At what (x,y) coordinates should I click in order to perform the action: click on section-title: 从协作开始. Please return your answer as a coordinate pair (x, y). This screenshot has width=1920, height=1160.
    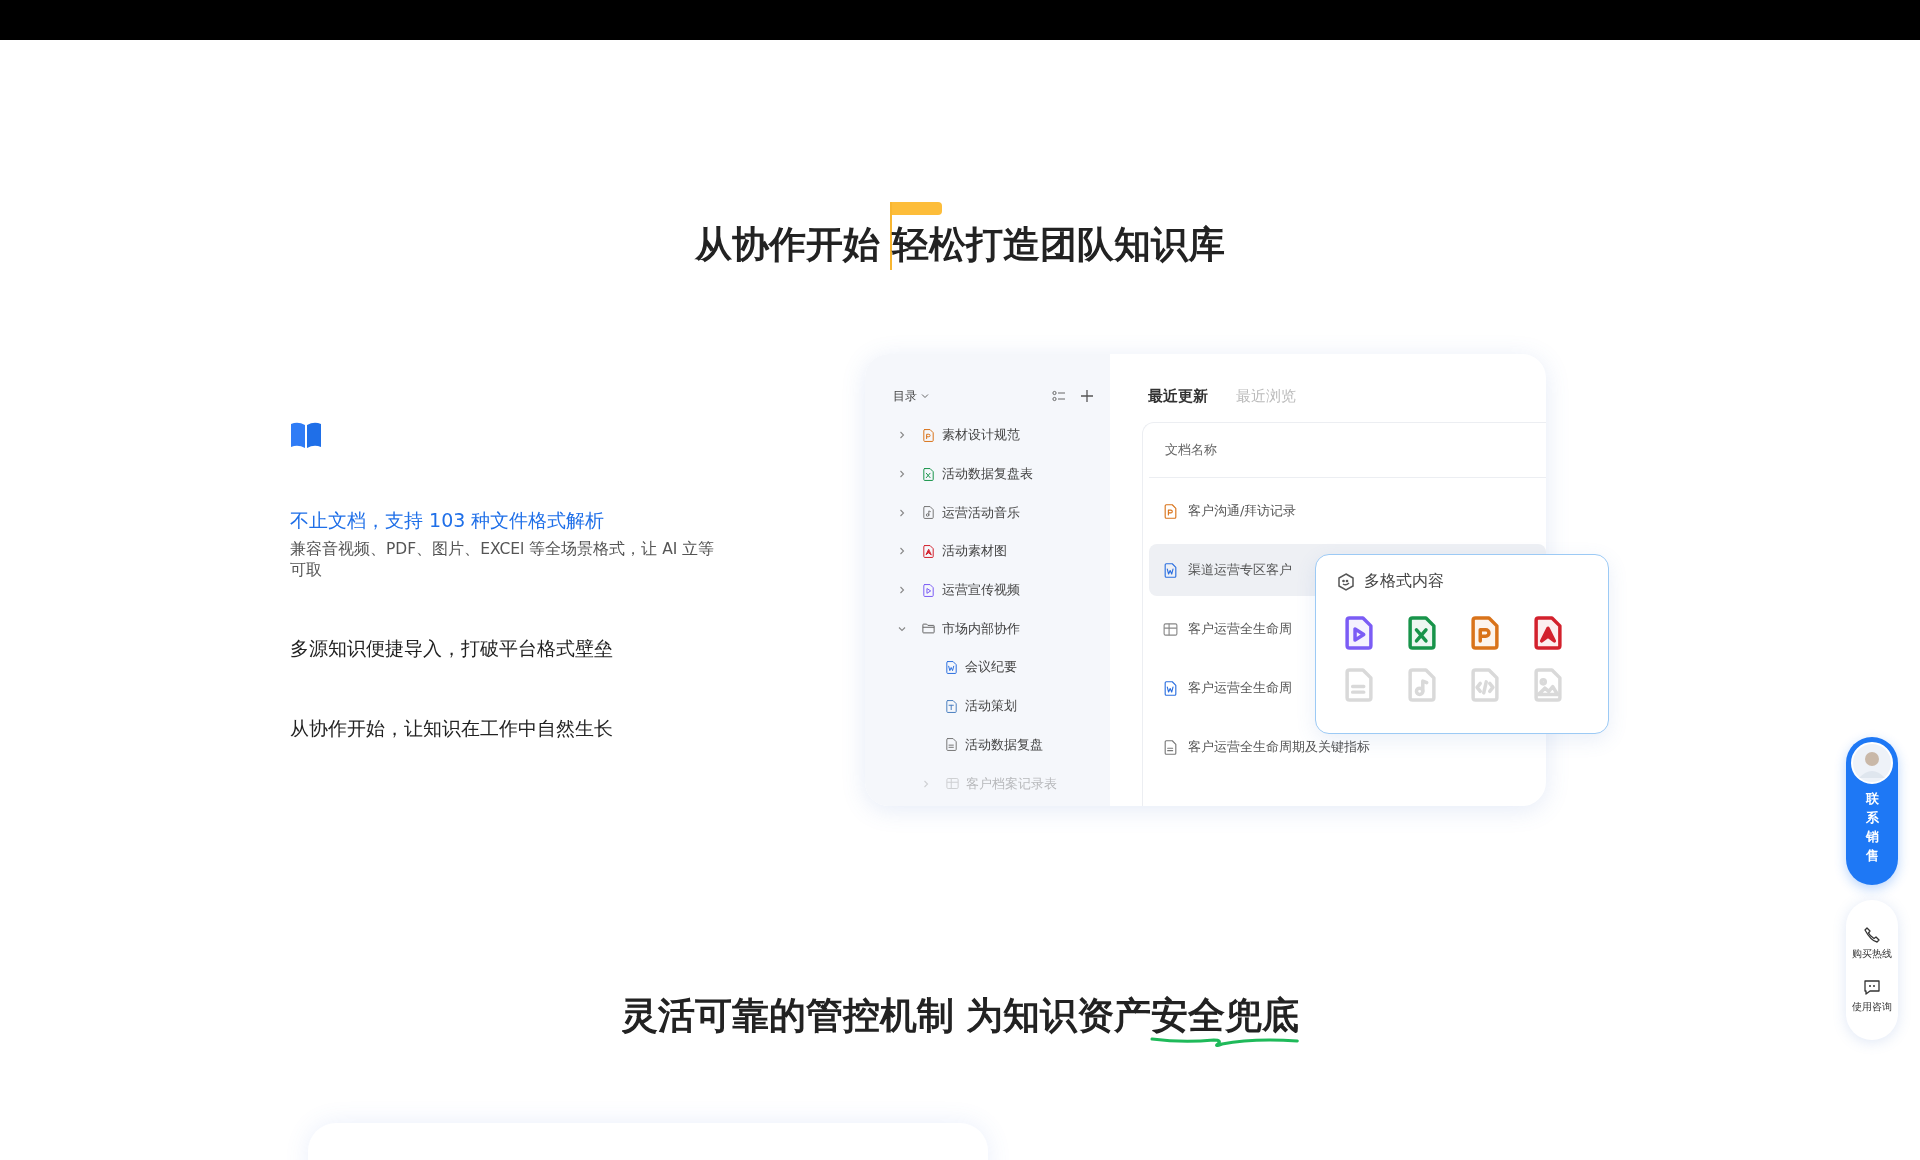
    Looking at the image, I should click on (787, 245).